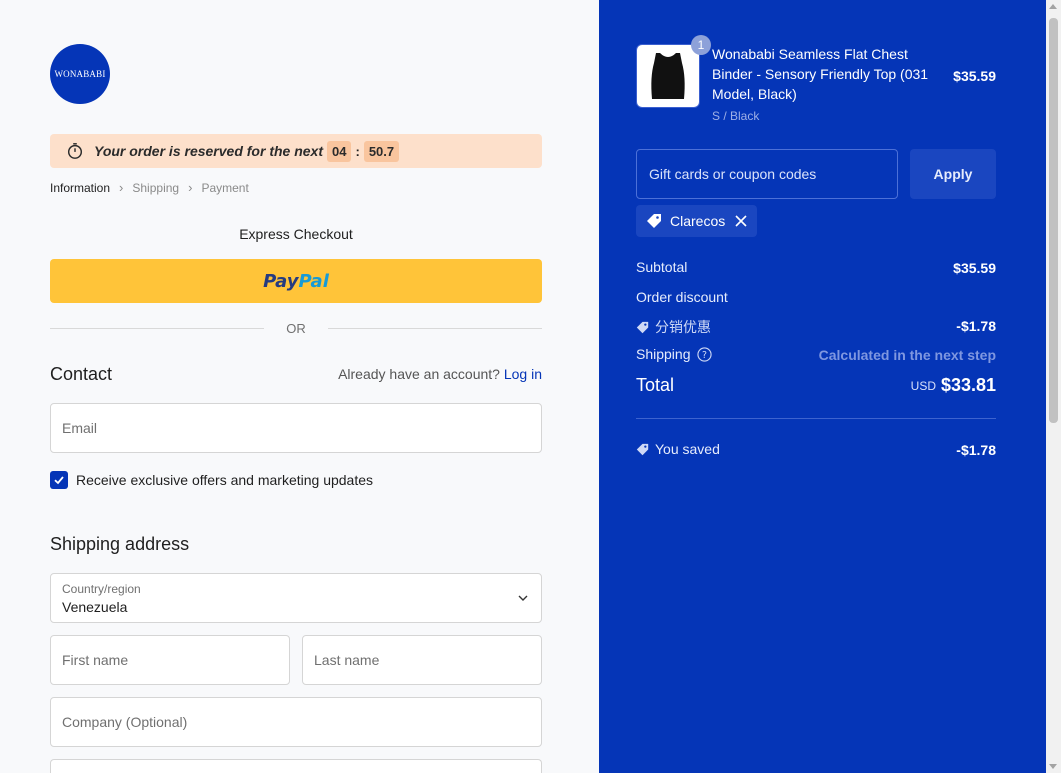 The width and height of the screenshot is (1061, 773). What do you see at coordinates (208, 151) in the screenshot?
I see `timer-message: Your order is reserved for the next` at bounding box center [208, 151].